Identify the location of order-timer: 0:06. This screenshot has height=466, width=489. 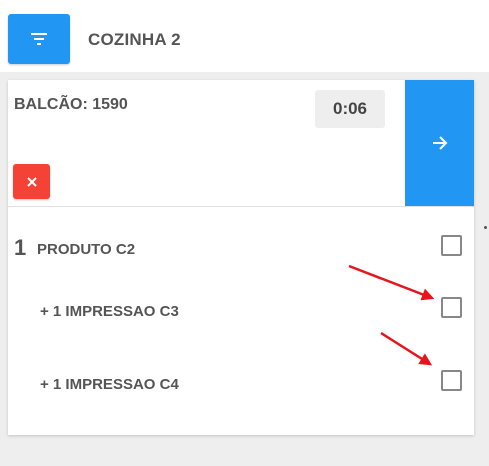
(350, 109).